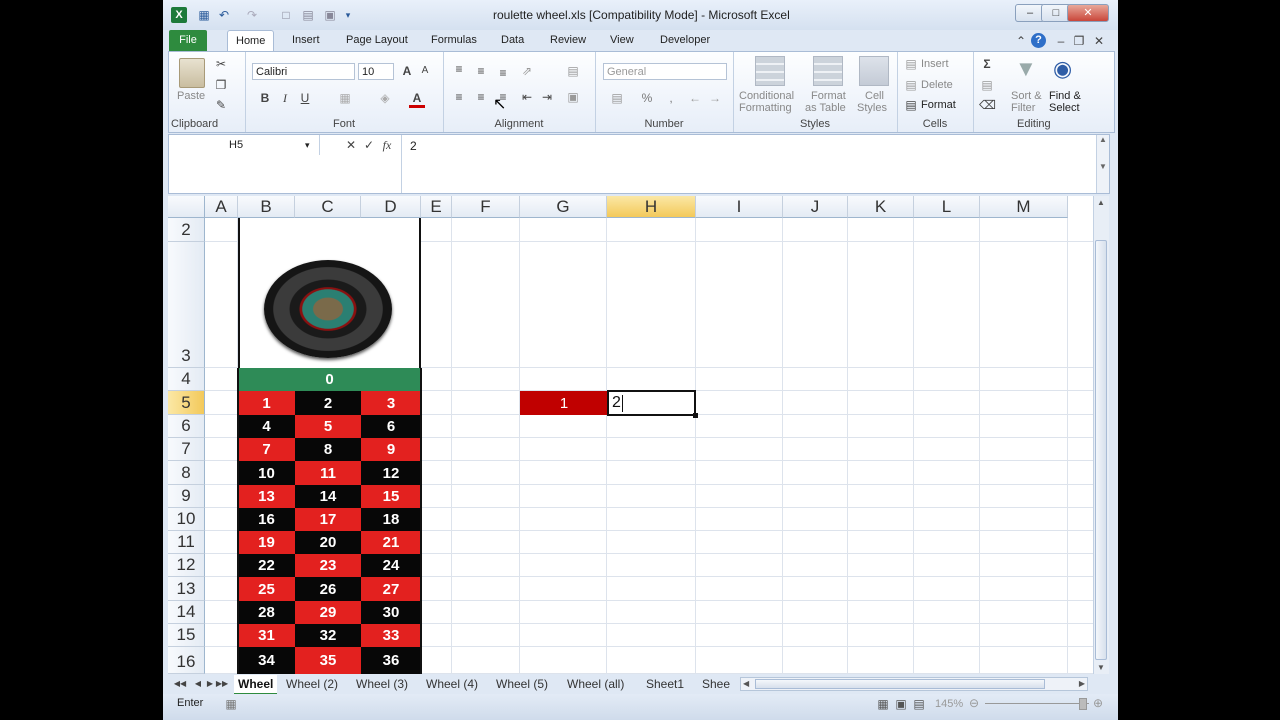 The width and height of the screenshot is (1280, 720). Describe the element at coordinates (935, 64) in the screenshot. I see `insert-cells-button: Insert` at that location.